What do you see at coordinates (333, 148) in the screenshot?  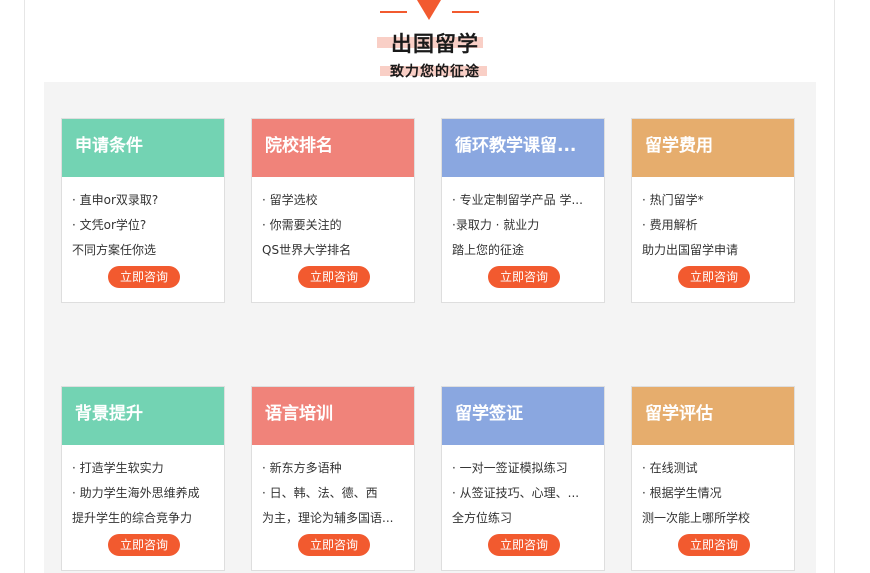 I see `card-title: 院校排名` at bounding box center [333, 148].